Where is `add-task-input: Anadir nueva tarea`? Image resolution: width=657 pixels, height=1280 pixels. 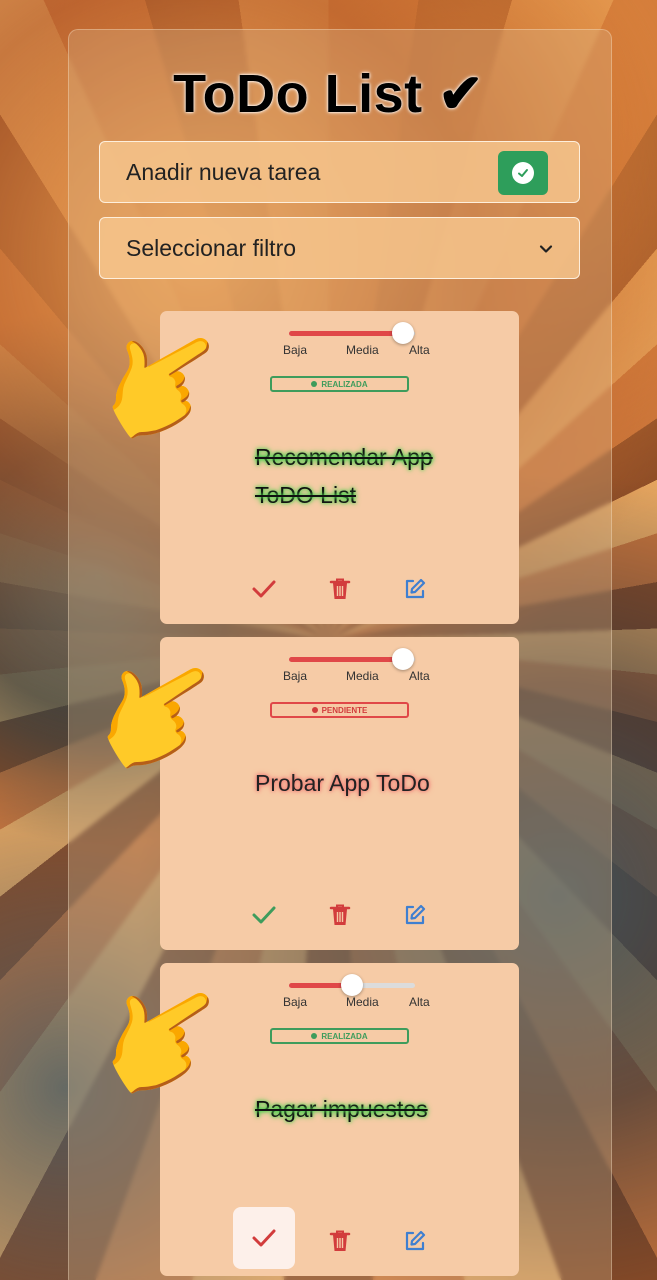 add-task-input: Anadir nueva tarea is located at coordinates (223, 172).